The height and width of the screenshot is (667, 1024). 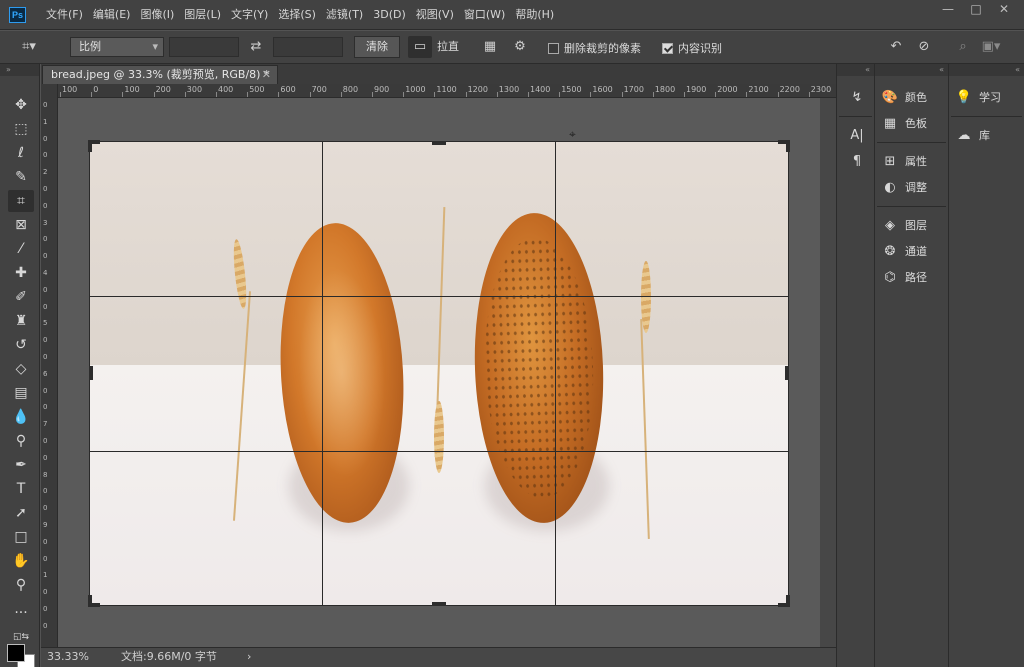 What do you see at coordinates (29, 47) in the screenshot?
I see `crop-tool-preset-icon: ⌗▾` at bounding box center [29, 47].